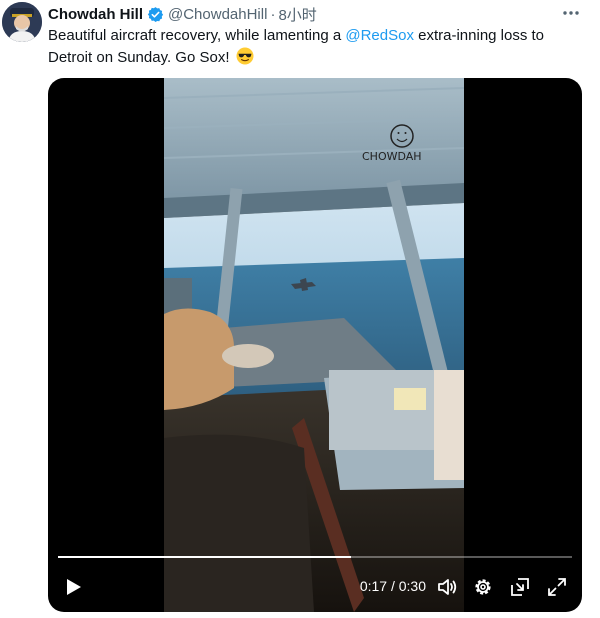  I want to click on mention-link: @RedSox, so click(379, 35).